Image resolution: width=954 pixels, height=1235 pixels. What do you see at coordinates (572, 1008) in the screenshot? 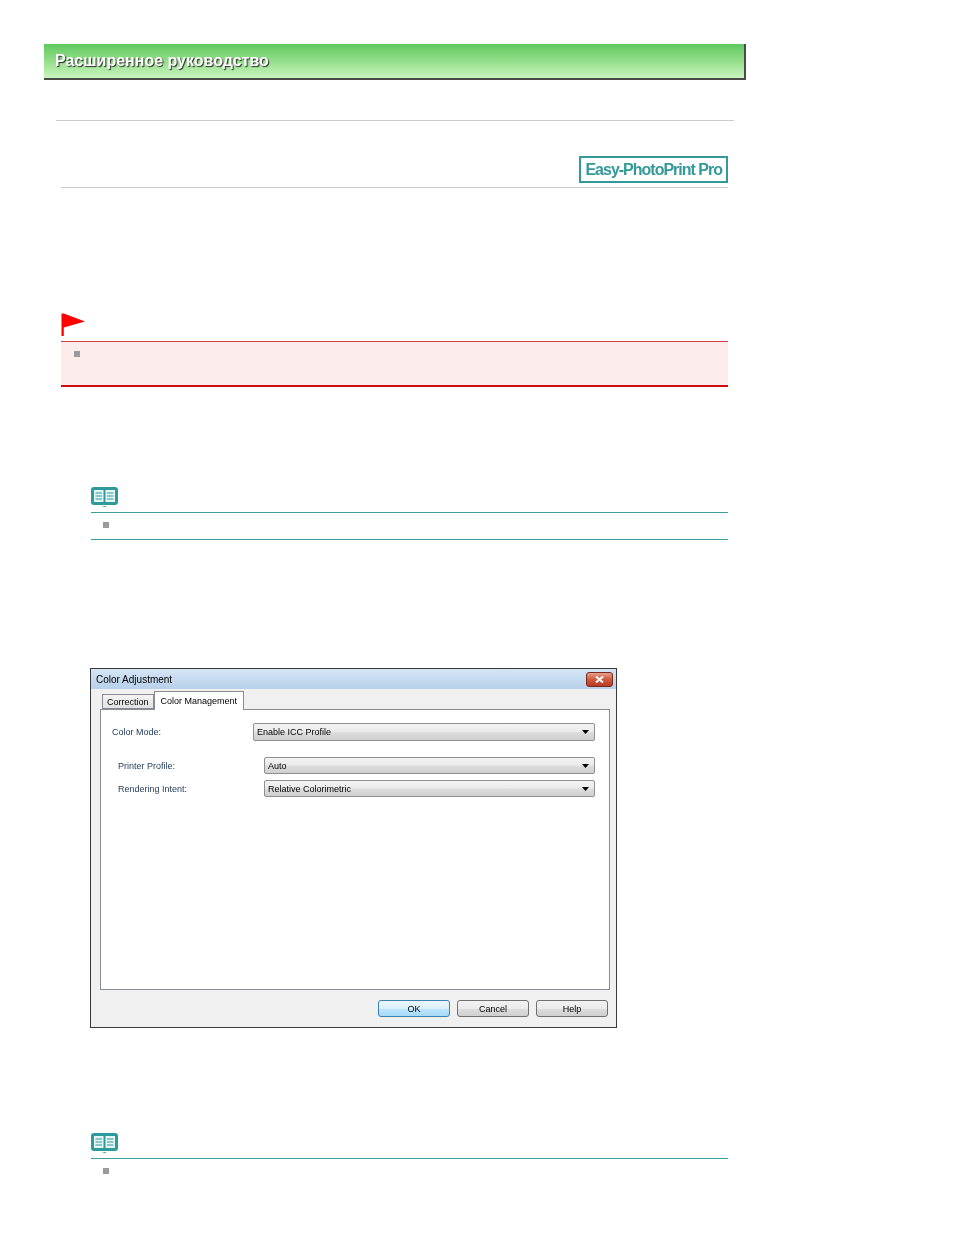
I see `dialog-button: Help` at bounding box center [572, 1008].